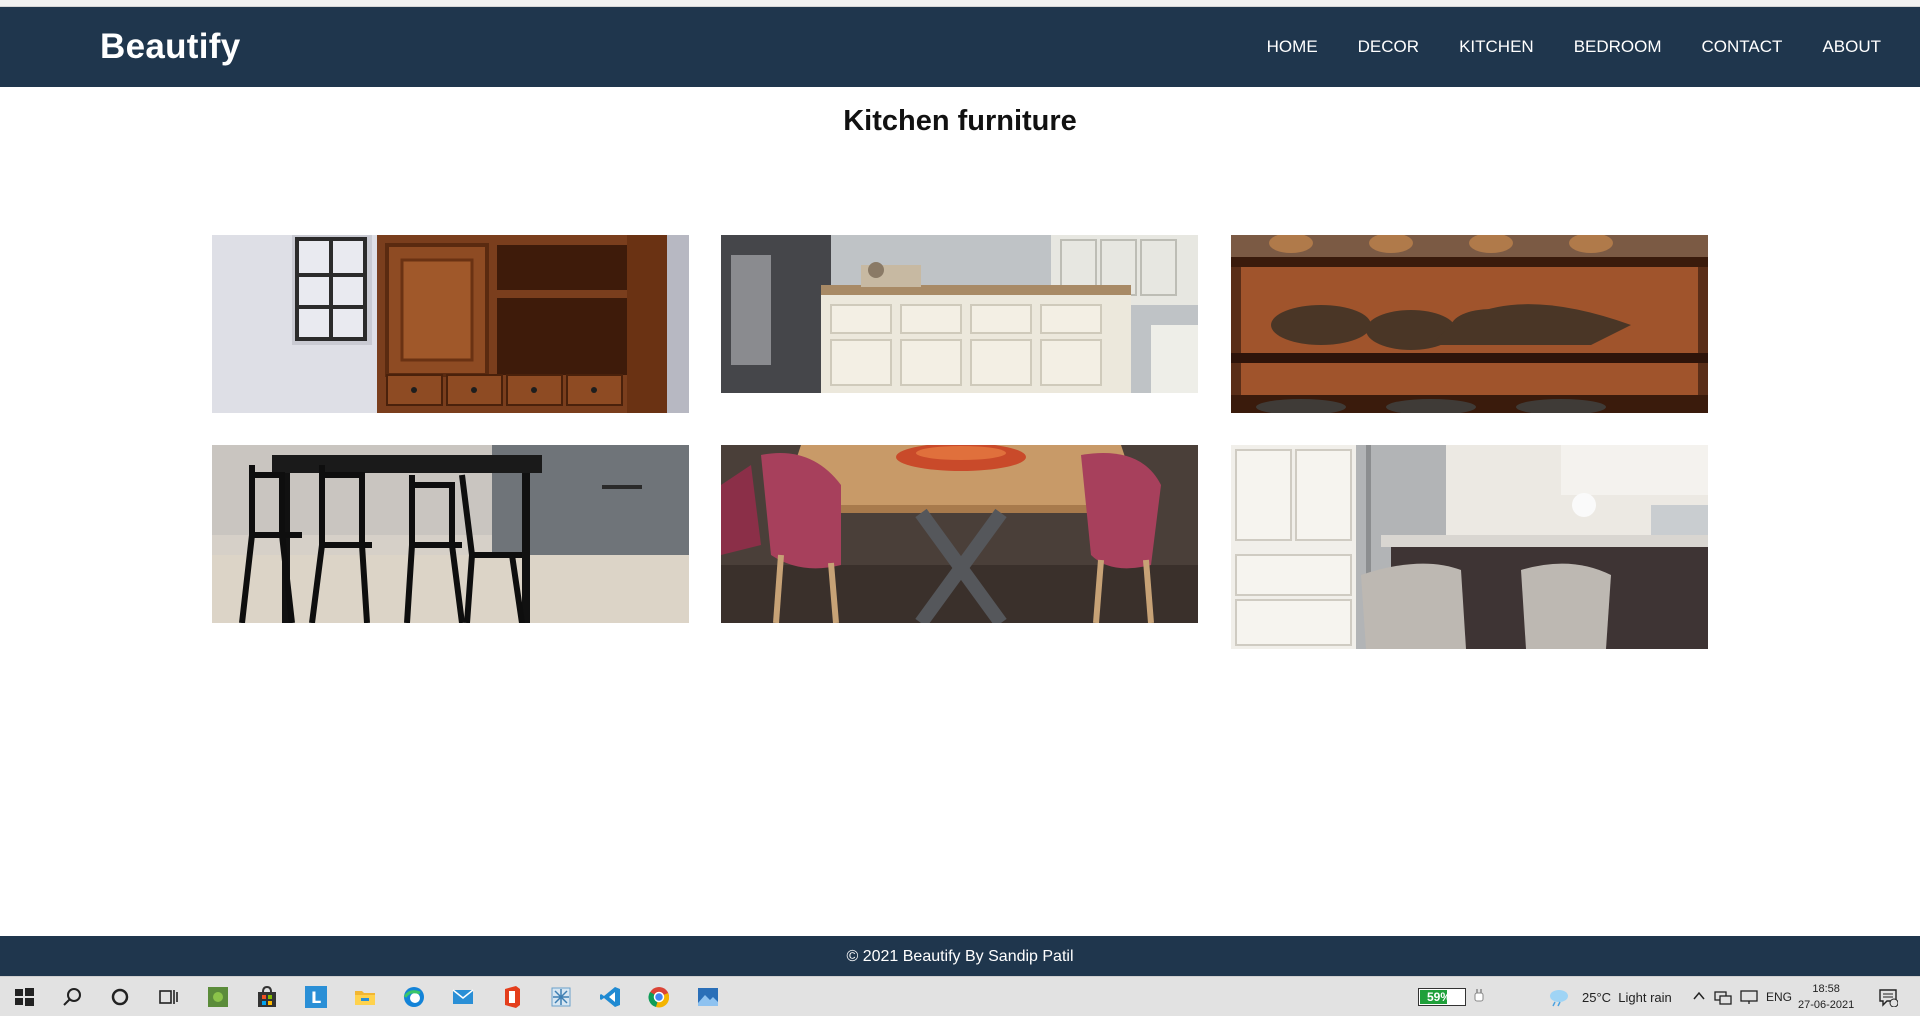  I want to click on network-icon, so click(1723, 997).